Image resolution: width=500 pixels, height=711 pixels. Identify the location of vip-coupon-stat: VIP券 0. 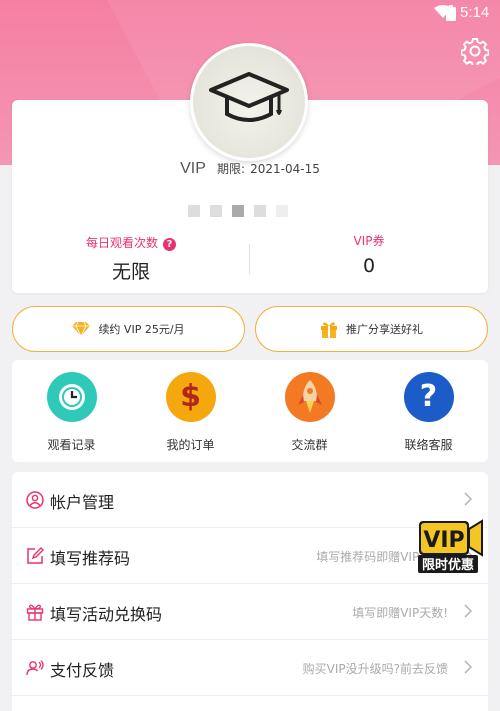
(369, 254).